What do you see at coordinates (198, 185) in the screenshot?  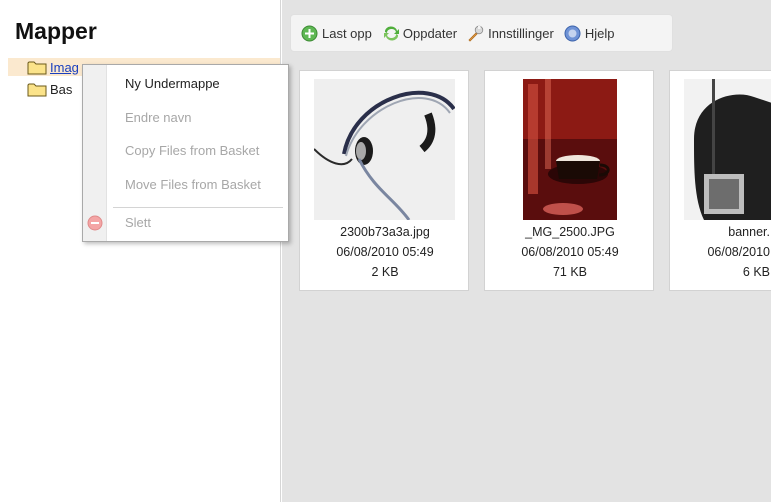 I see `menu-item-move-from-basket: Move Files from Basket` at bounding box center [198, 185].